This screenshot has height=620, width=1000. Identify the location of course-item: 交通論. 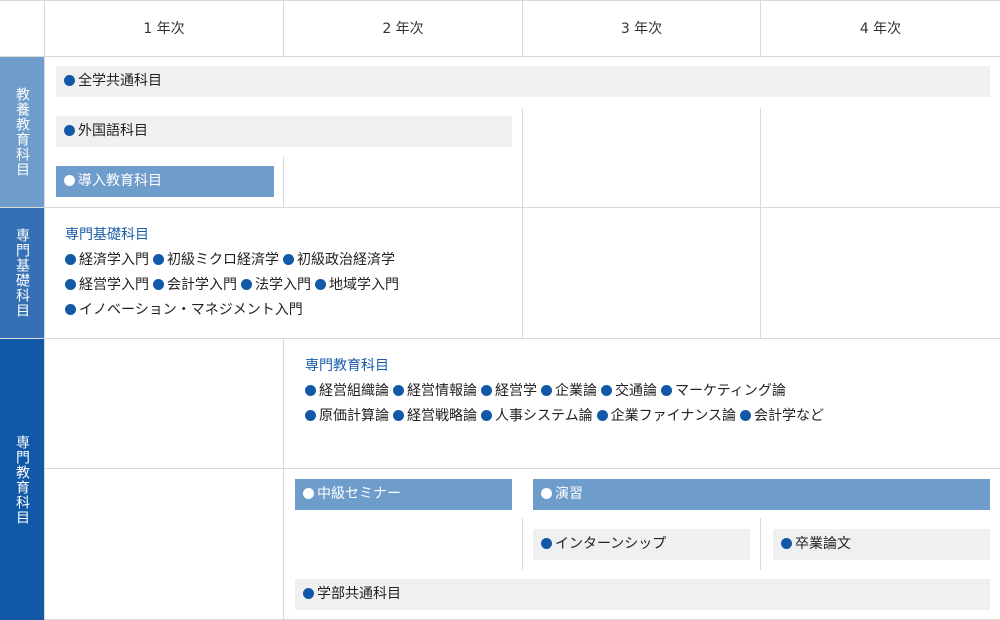
(629, 391).